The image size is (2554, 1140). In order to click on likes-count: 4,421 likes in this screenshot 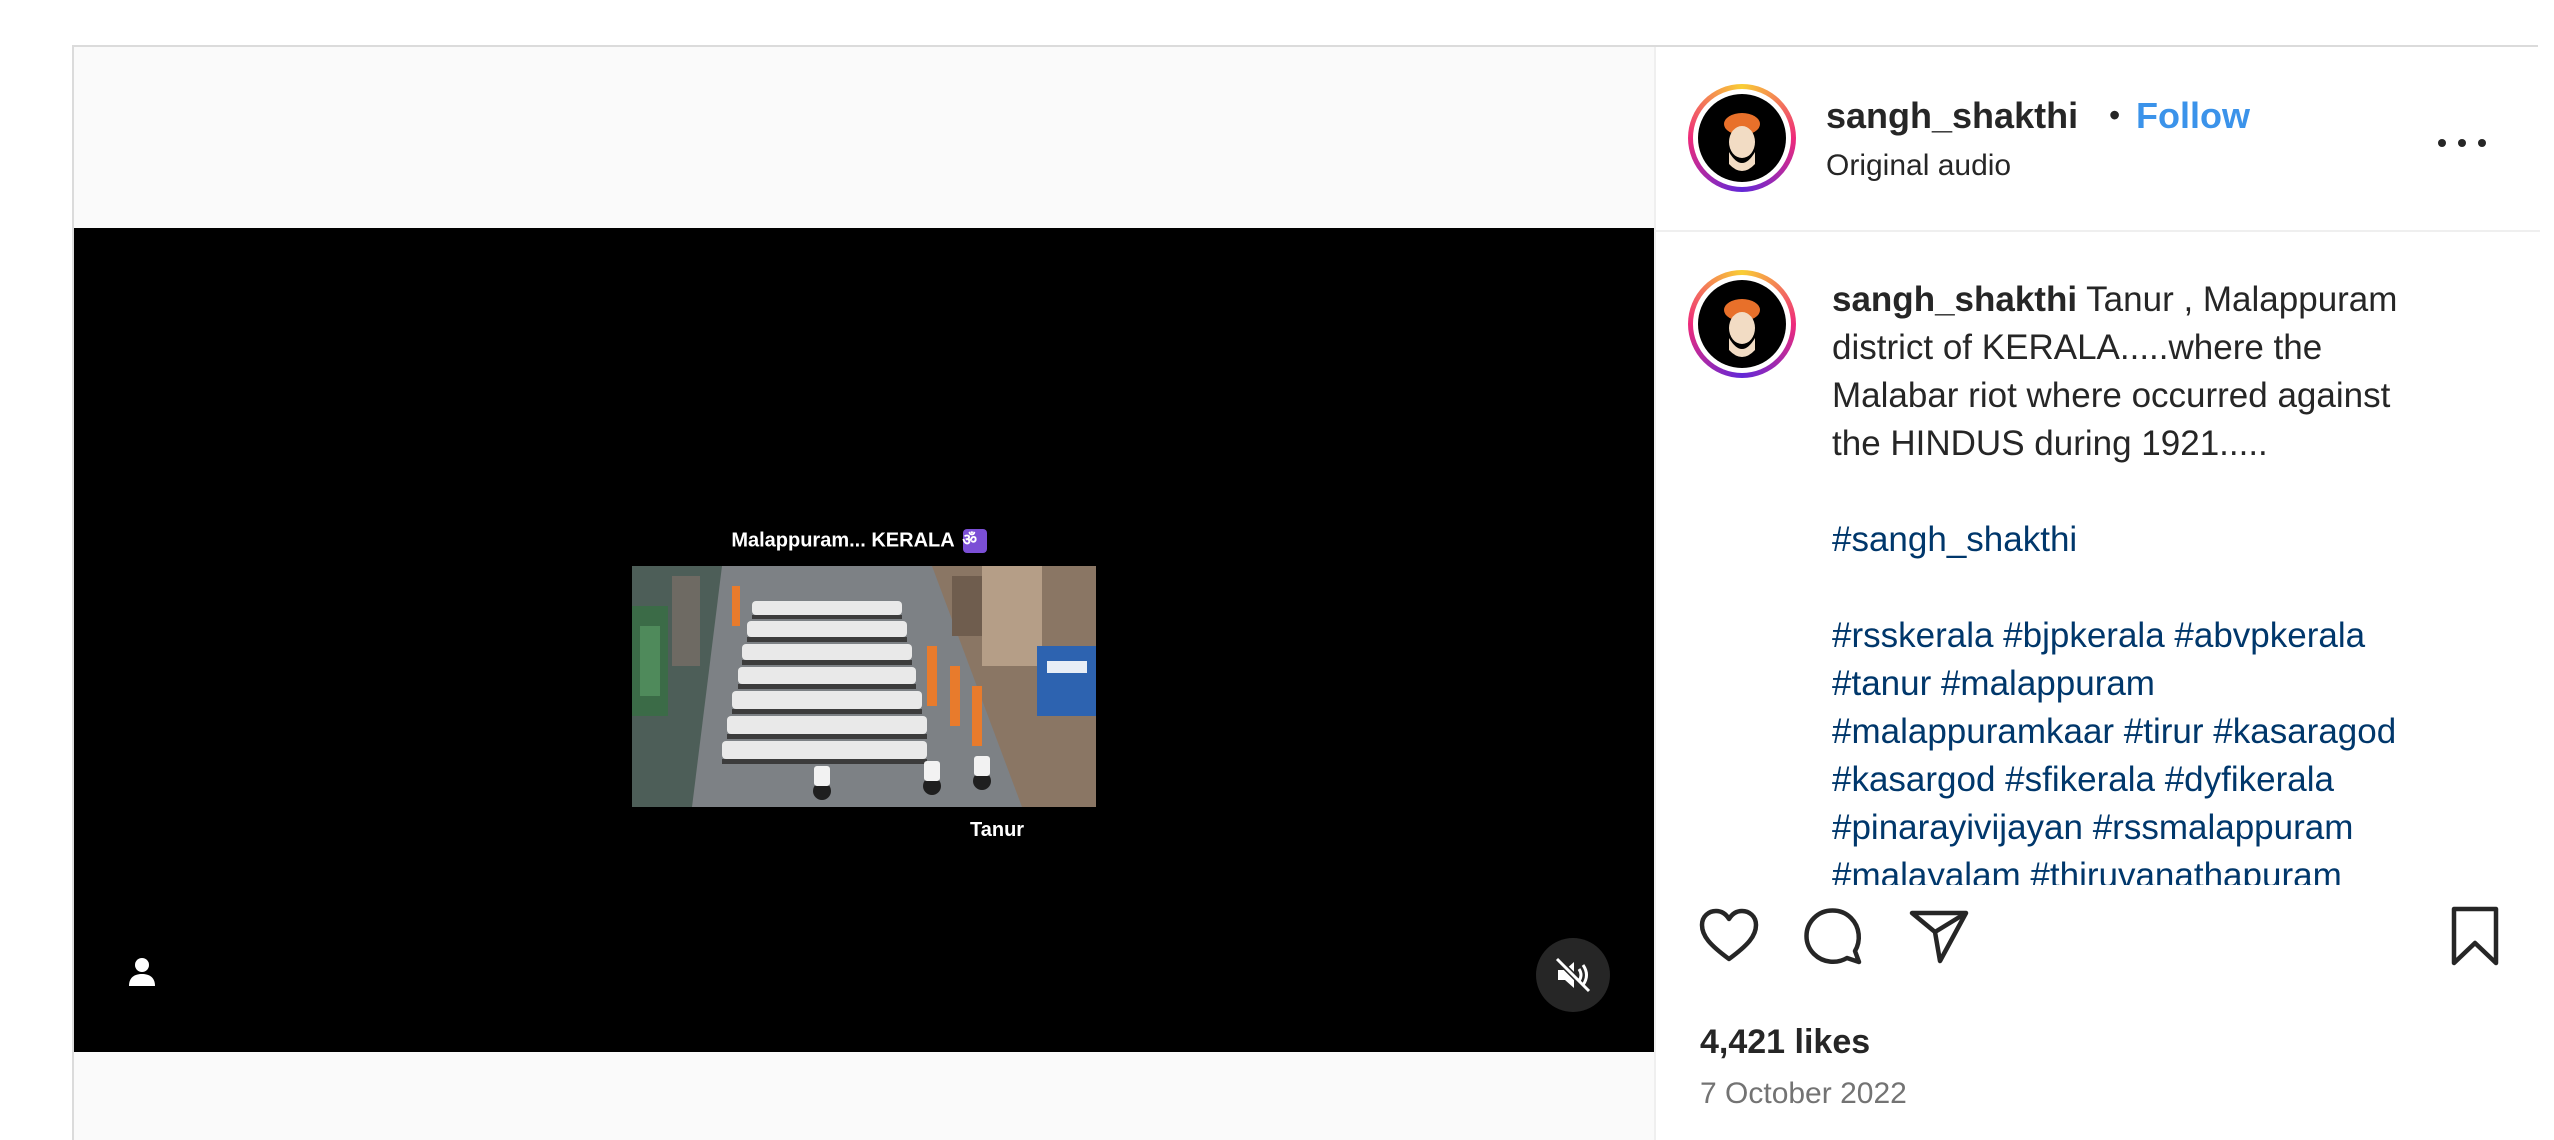, I will do `click(1785, 1042)`.